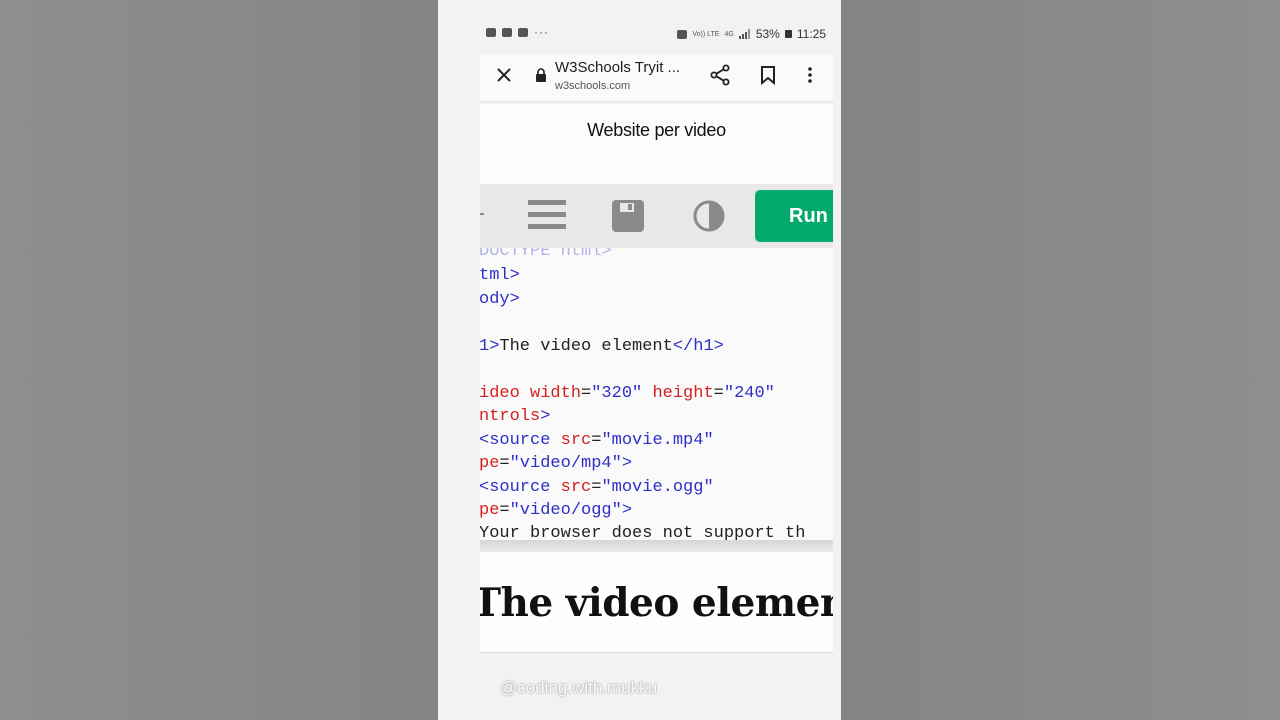 The image size is (1280, 720). I want to click on result-frame: The video element, so click(656, 602).